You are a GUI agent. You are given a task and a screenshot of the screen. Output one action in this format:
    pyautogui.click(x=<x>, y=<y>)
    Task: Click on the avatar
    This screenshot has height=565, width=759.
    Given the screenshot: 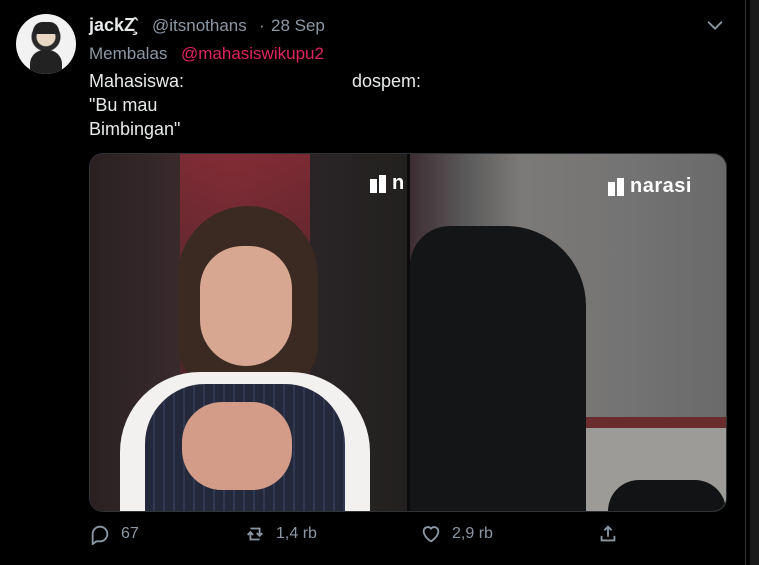 What is the action you would take?
    pyautogui.click(x=46, y=44)
    